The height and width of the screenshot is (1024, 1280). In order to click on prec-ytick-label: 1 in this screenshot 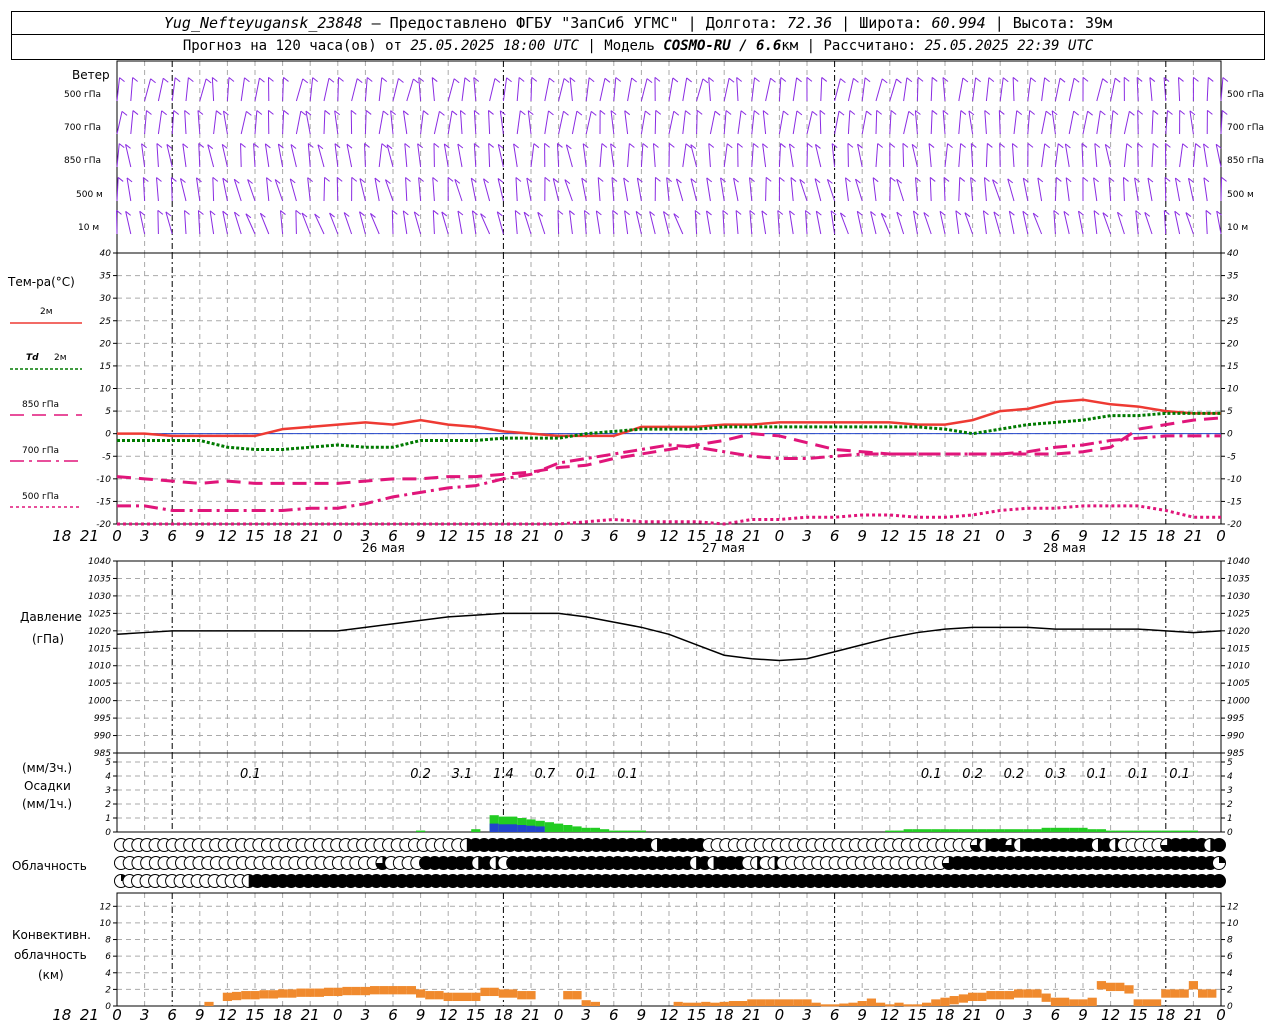, I will do `click(108, 819)`.